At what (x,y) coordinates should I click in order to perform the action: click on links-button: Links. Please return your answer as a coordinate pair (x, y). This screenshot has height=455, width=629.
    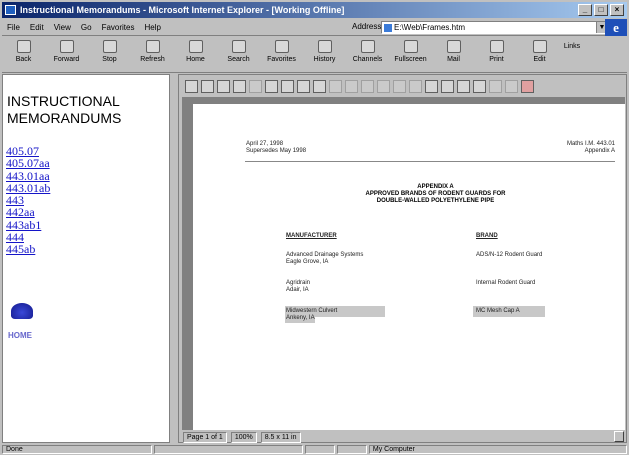
    Looking at the image, I should click on (572, 54).